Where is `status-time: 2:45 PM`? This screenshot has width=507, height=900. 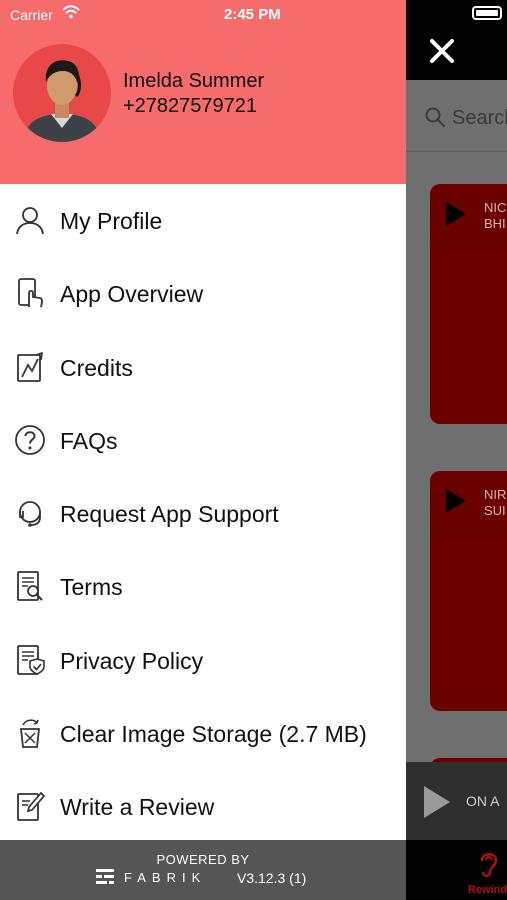
status-time: 2:45 PM is located at coordinates (252, 14).